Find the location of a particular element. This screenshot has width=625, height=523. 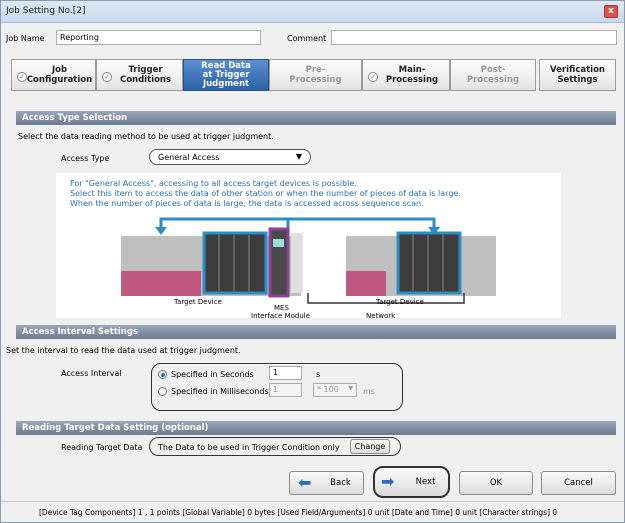

mes-label: MES is located at coordinates (281, 308).